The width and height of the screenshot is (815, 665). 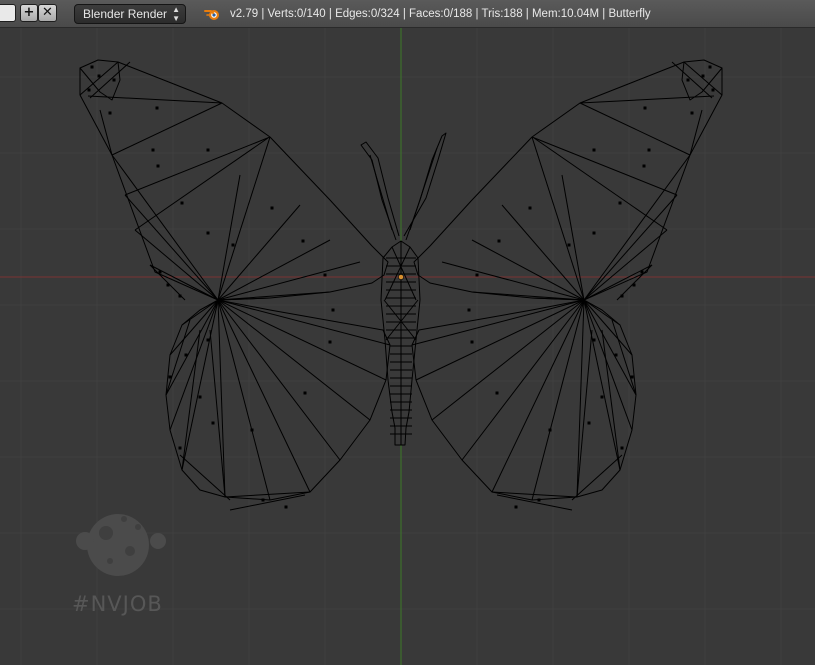 I want to click on render-engine-dropdown: Blender Render ▲ ▼, so click(x=130, y=14).